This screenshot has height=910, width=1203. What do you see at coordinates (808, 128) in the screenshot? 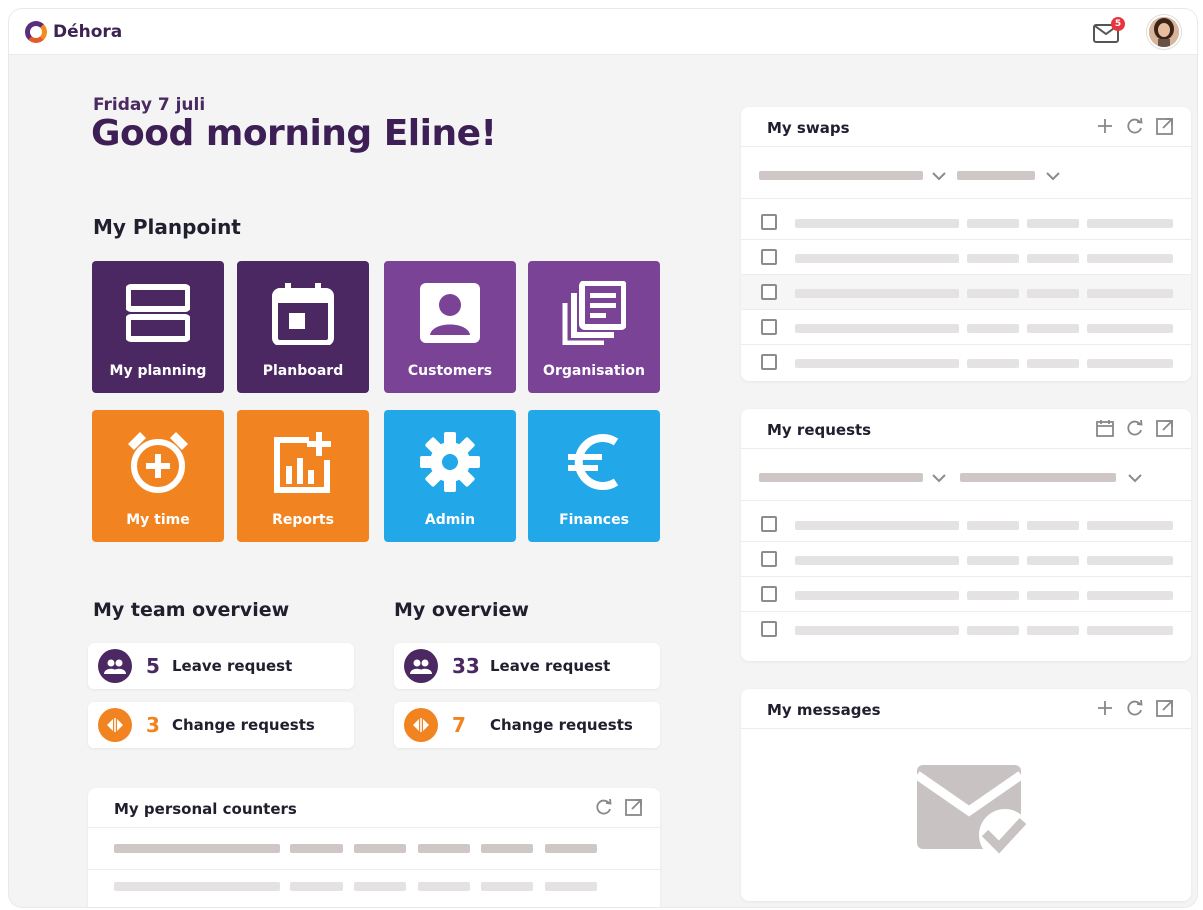
I see `panel-title: My swaps` at bounding box center [808, 128].